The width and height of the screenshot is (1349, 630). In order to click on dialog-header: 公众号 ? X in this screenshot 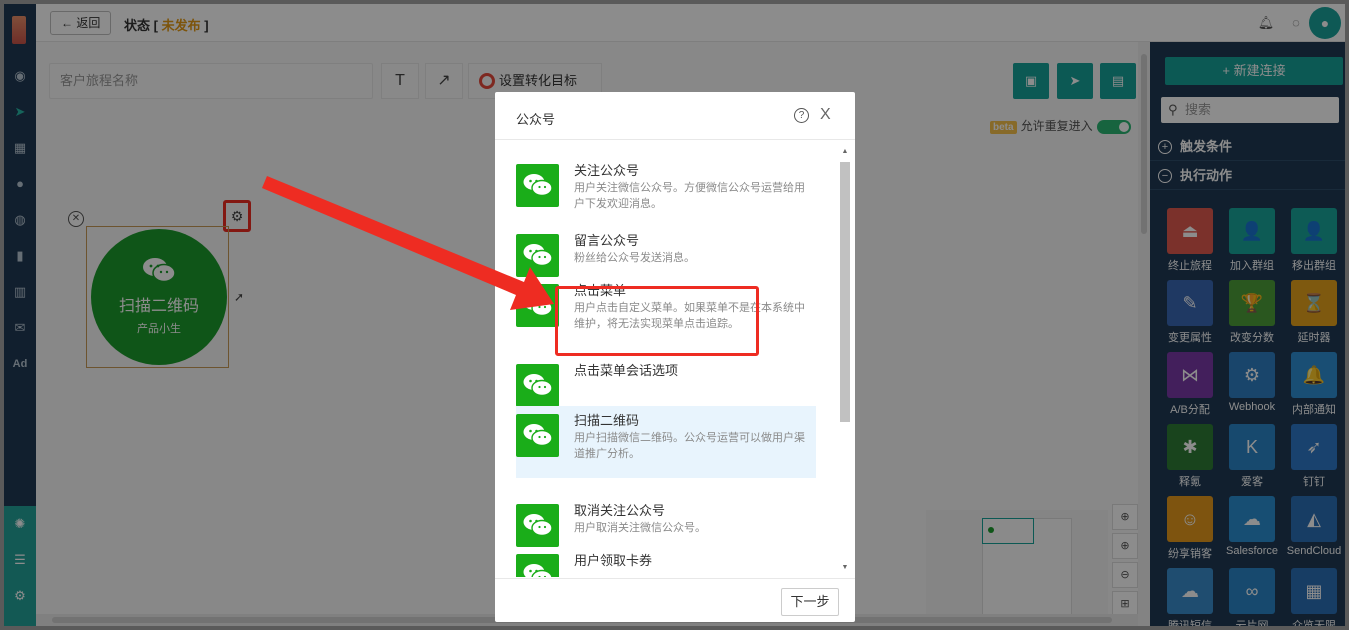, I will do `click(675, 116)`.